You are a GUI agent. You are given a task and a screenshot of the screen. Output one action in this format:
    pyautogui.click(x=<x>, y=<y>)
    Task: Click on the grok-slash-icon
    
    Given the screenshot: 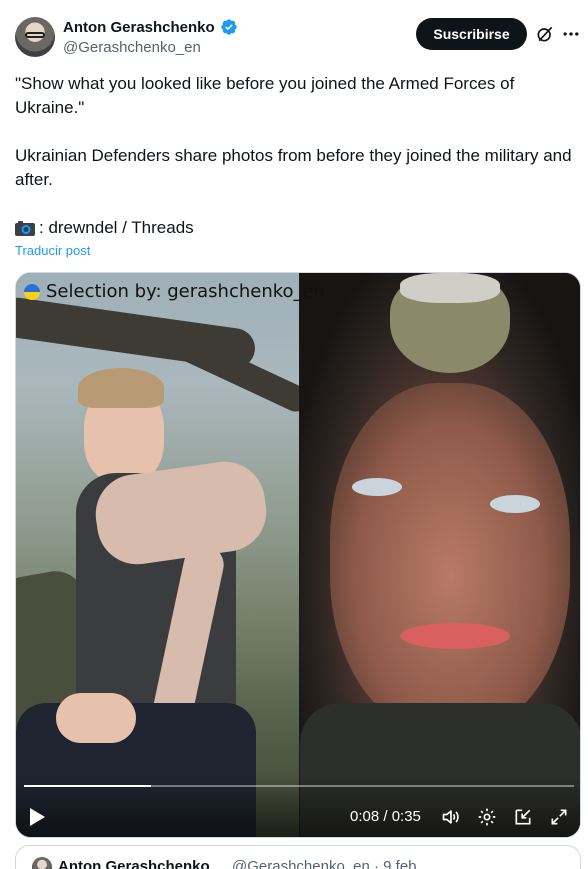 What is the action you would take?
    pyautogui.click(x=545, y=34)
    